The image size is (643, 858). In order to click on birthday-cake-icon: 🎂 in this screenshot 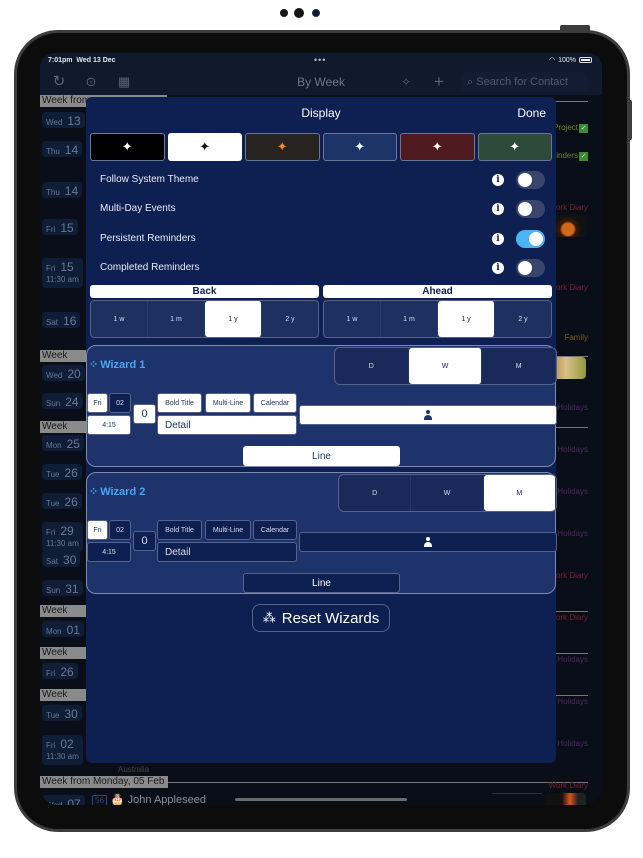, I will do `click(117, 799)`.